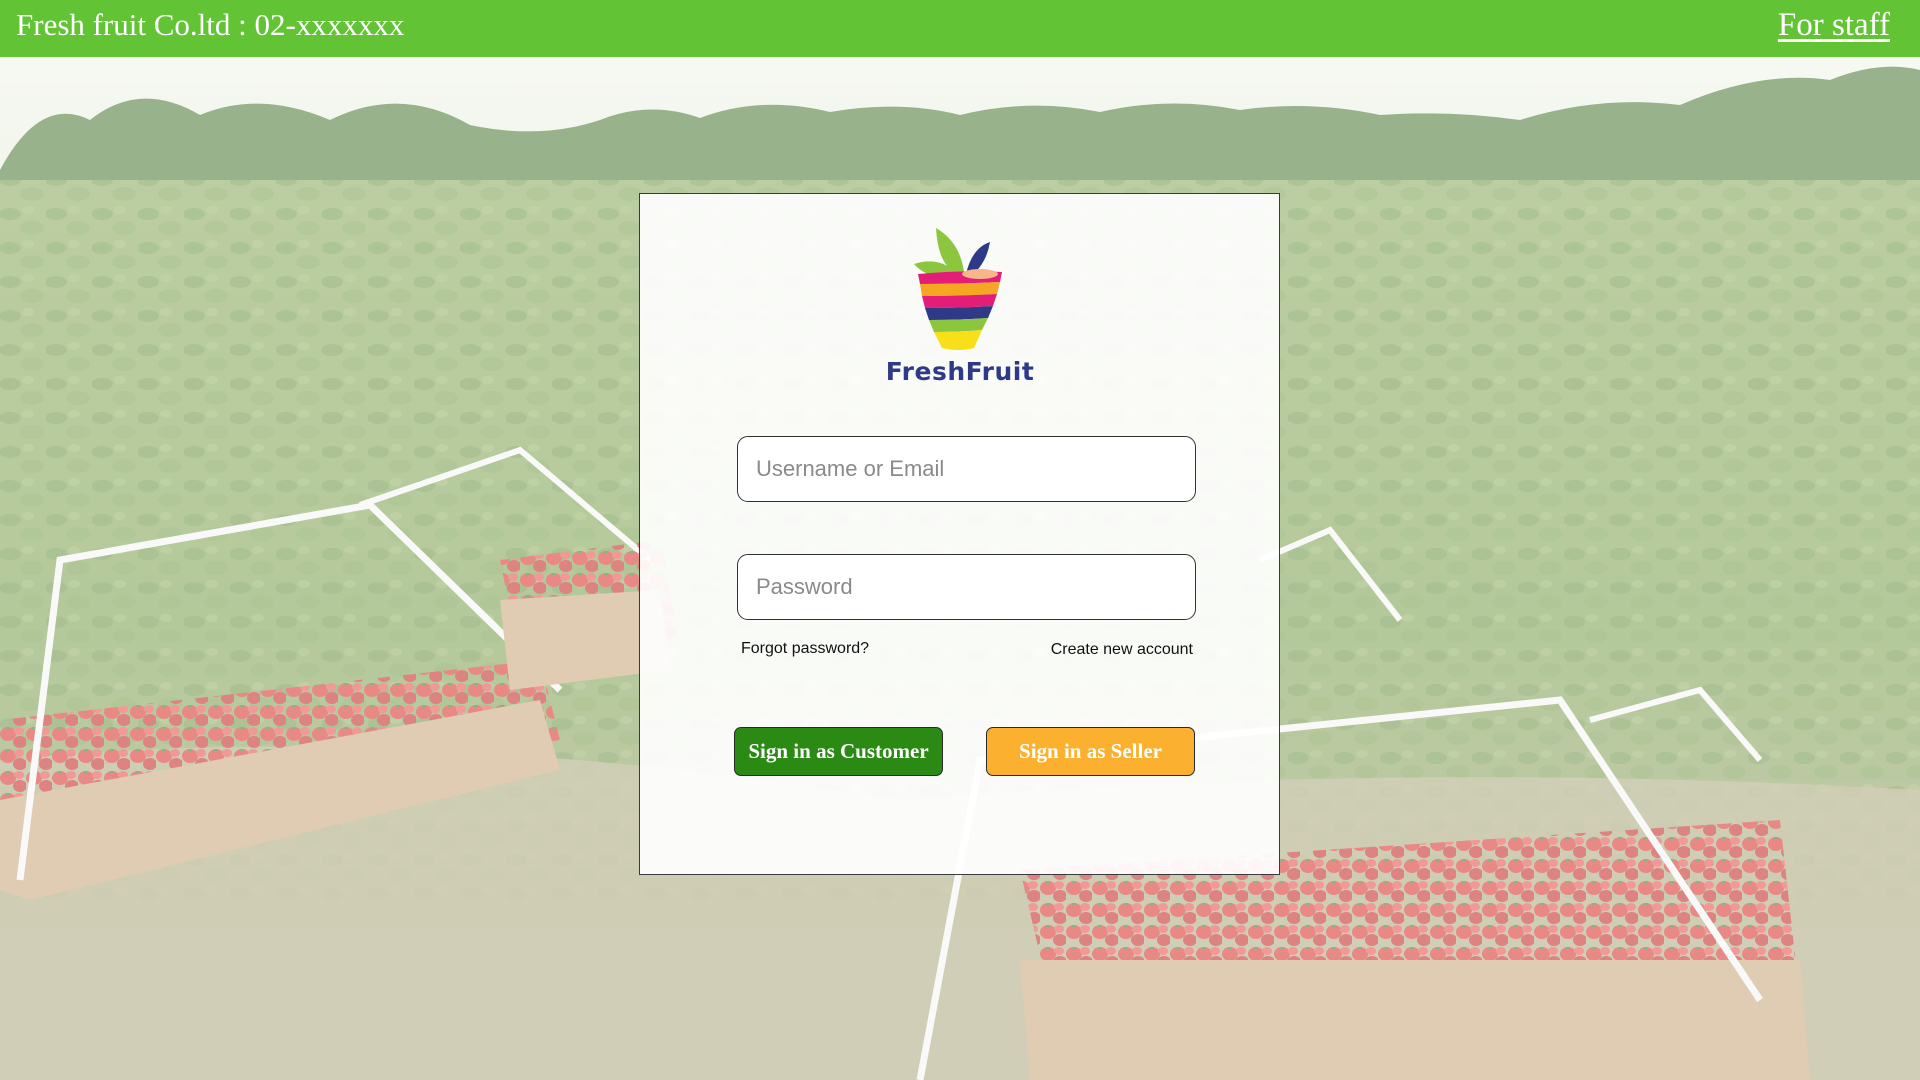 Image resolution: width=1920 pixels, height=1080 pixels. I want to click on password-input, so click(966, 587).